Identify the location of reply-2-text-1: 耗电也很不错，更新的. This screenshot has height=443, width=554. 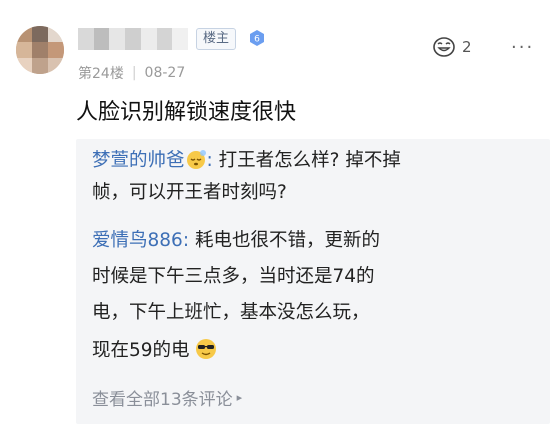
(287, 240).